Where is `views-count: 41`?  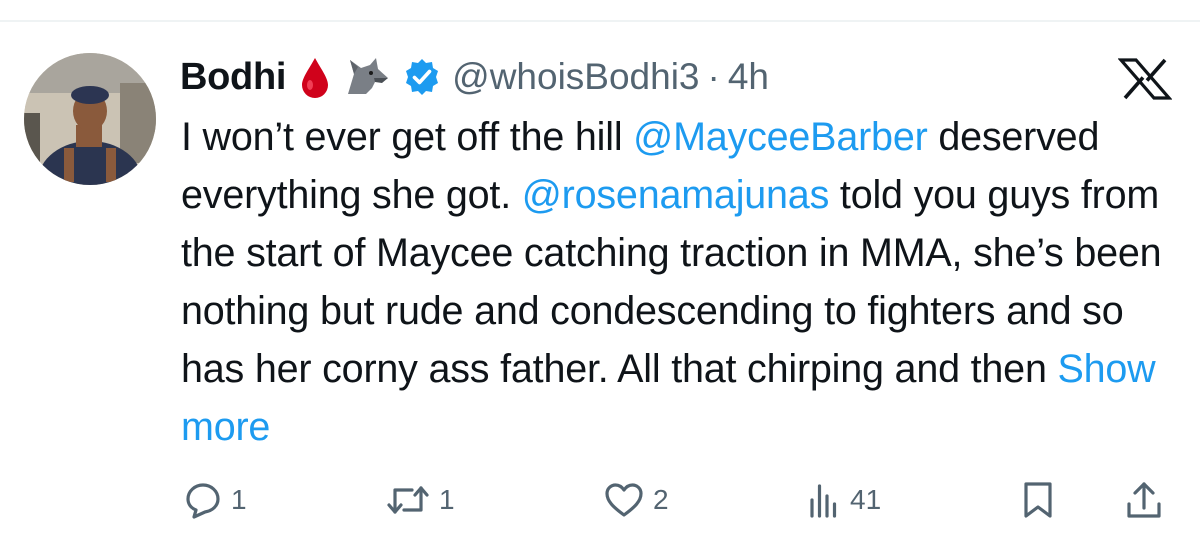
views-count: 41 is located at coordinates (866, 499).